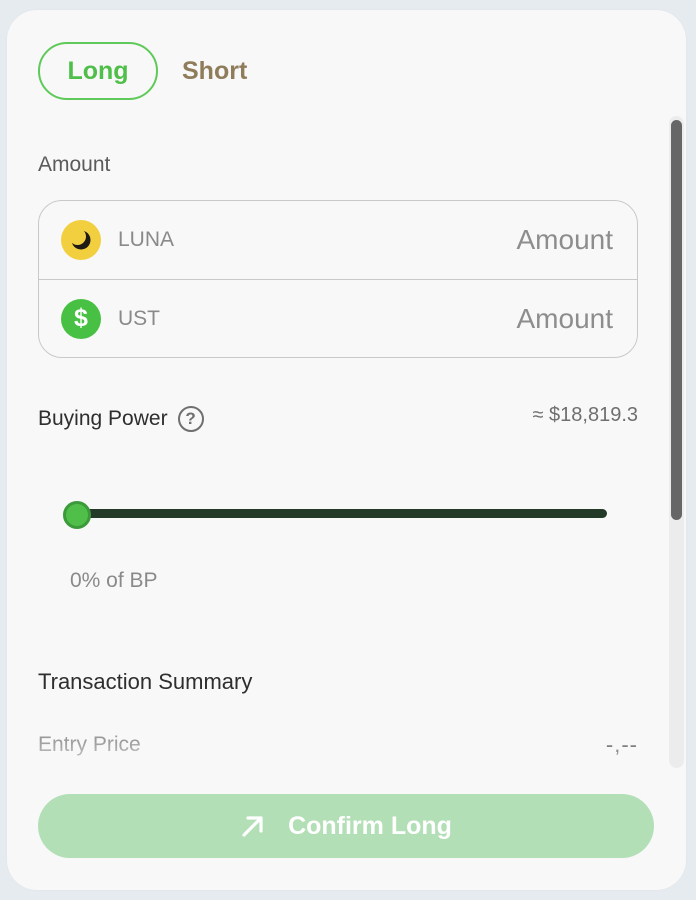 The width and height of the screenshot is (696, 900). What do you see at coordinates (338, 417) in the screenshot?
I see `buying-power-row: Buying Power ? ≈ $18,819.3` at bounding box center [338, 417].